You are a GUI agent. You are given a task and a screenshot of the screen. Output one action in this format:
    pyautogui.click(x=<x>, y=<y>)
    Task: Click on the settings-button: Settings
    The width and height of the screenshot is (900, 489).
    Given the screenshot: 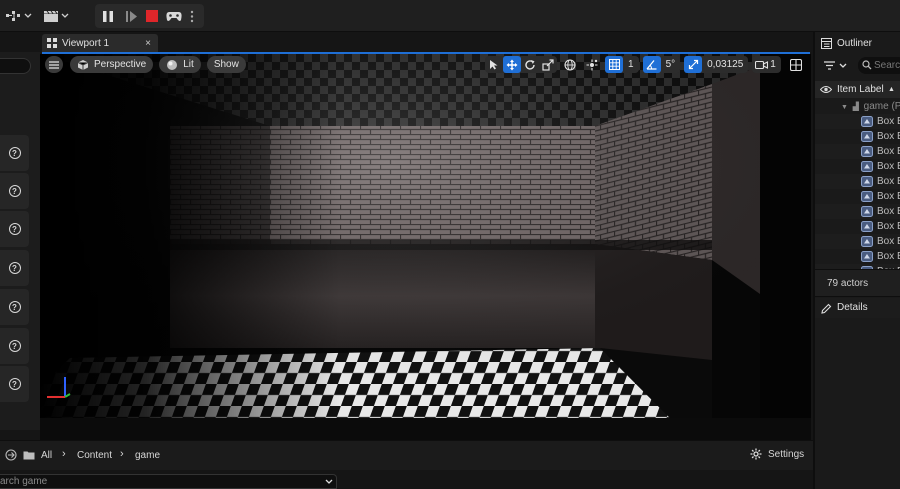 What is the action you would take?
    pyautogui.click(x=777, y=454)
    